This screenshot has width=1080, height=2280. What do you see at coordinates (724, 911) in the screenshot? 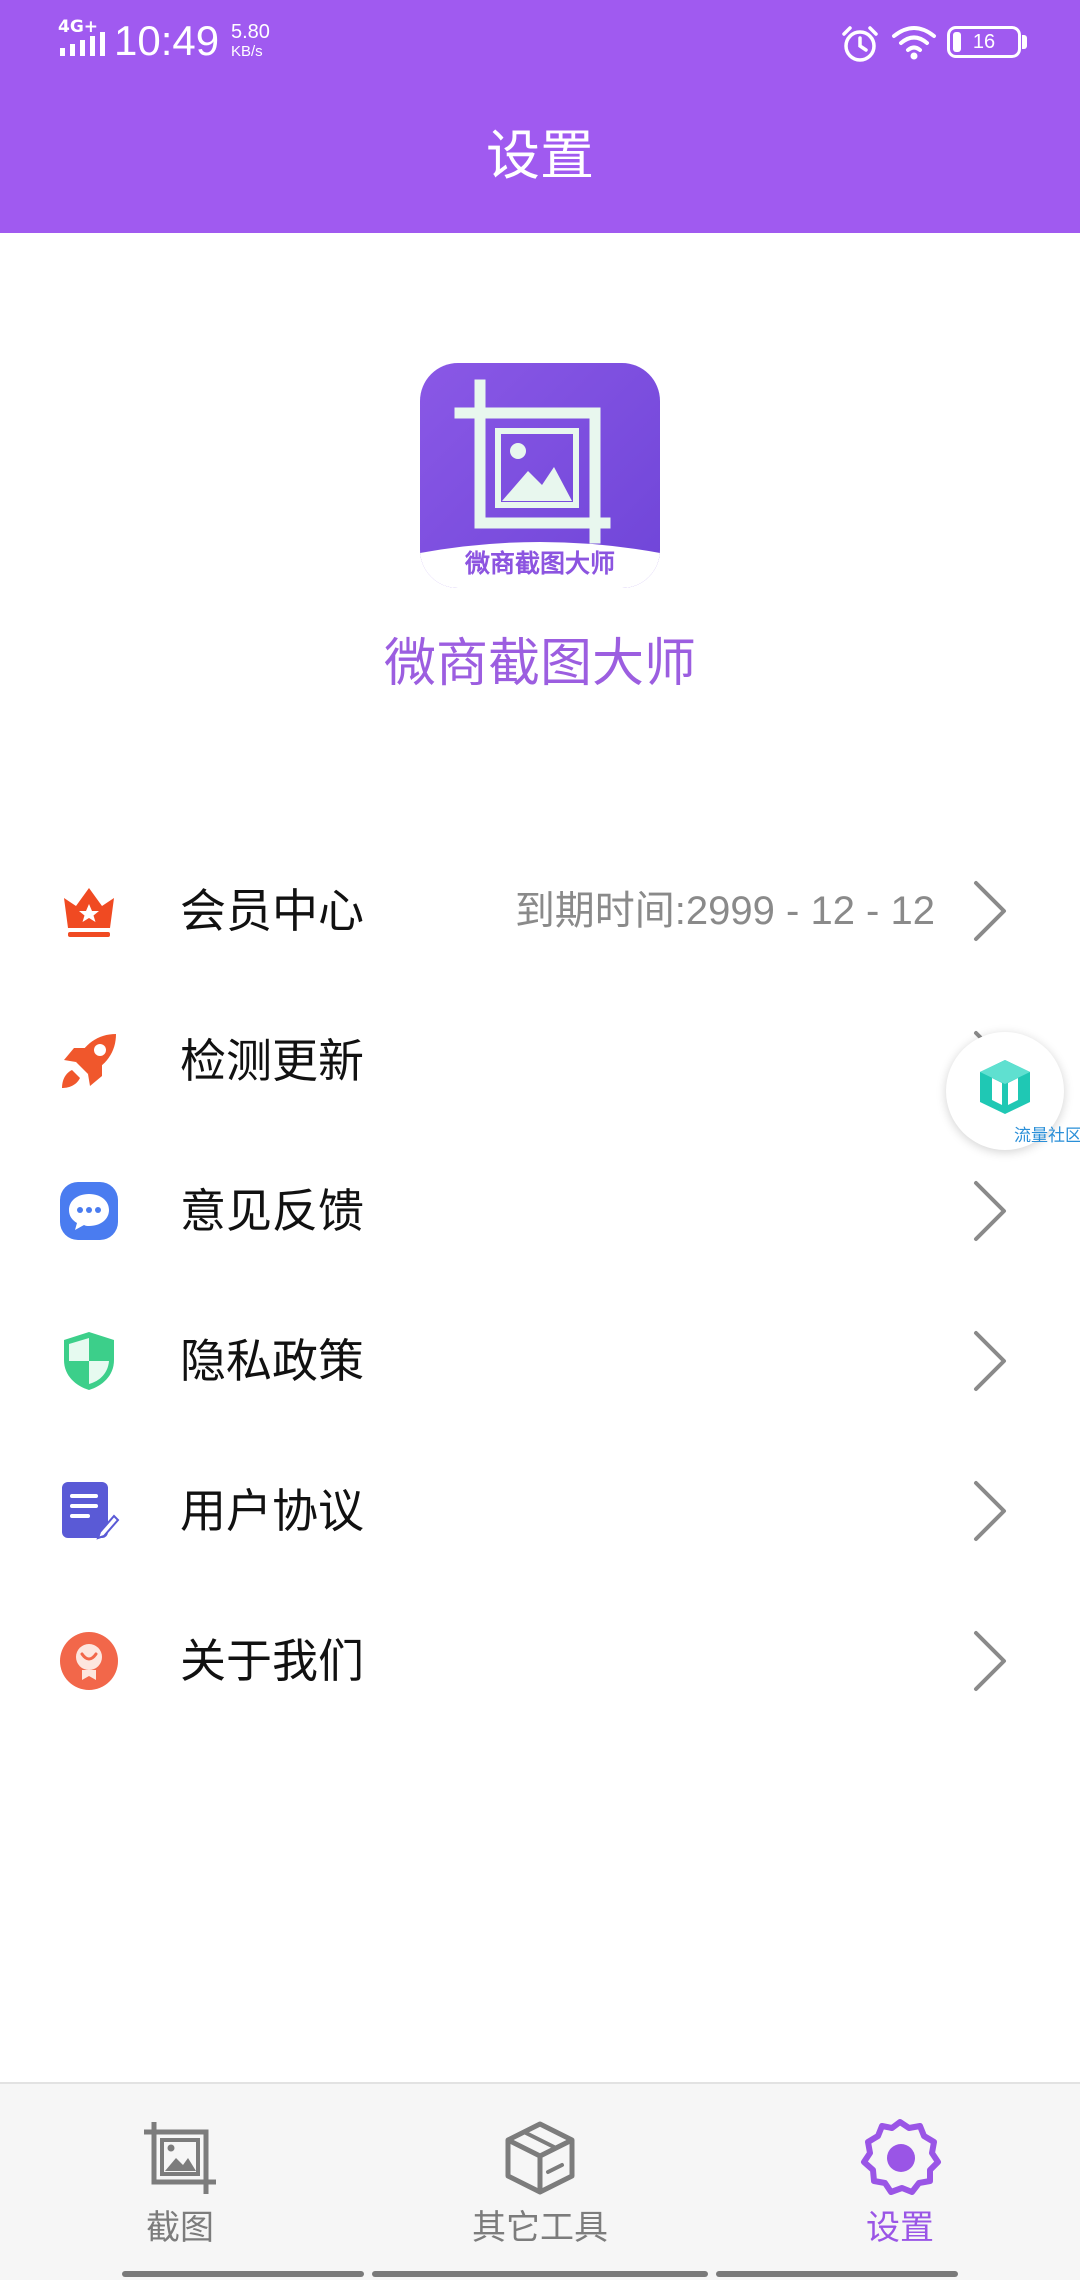
I see `membership-expiry: 到期时间:2999 - 12 - 12` at bounding box center [724, 911].